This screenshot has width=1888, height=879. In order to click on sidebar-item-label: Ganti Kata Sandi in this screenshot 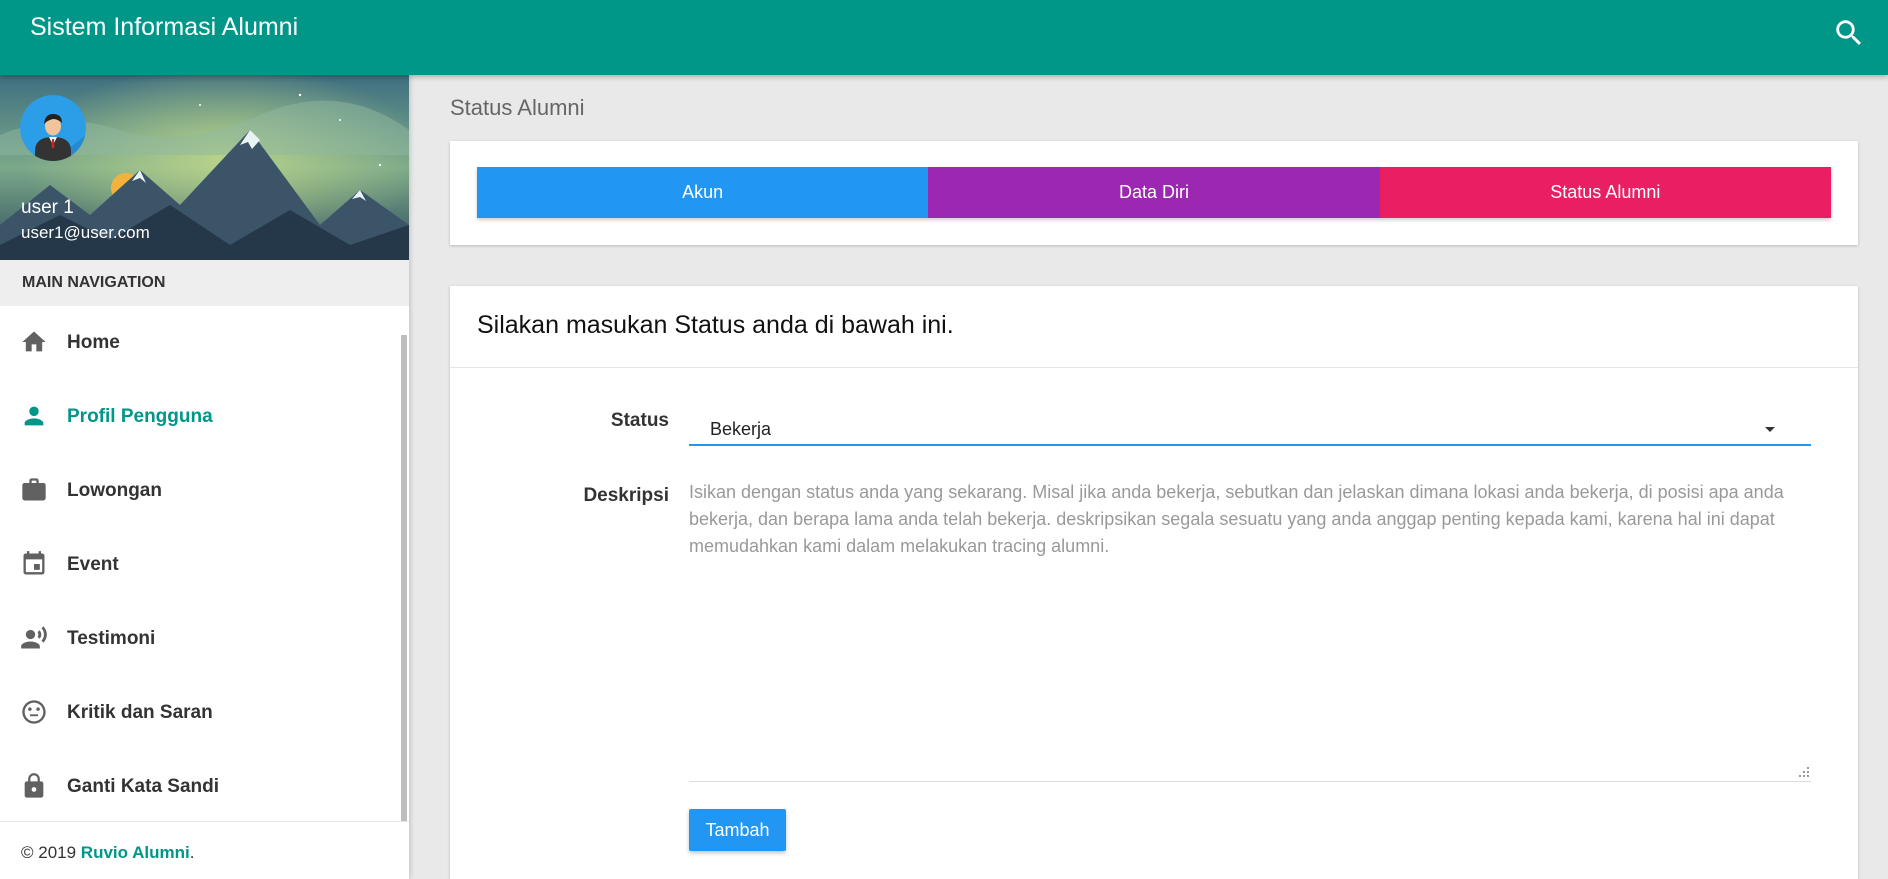, I will do `click(143, 786)`.